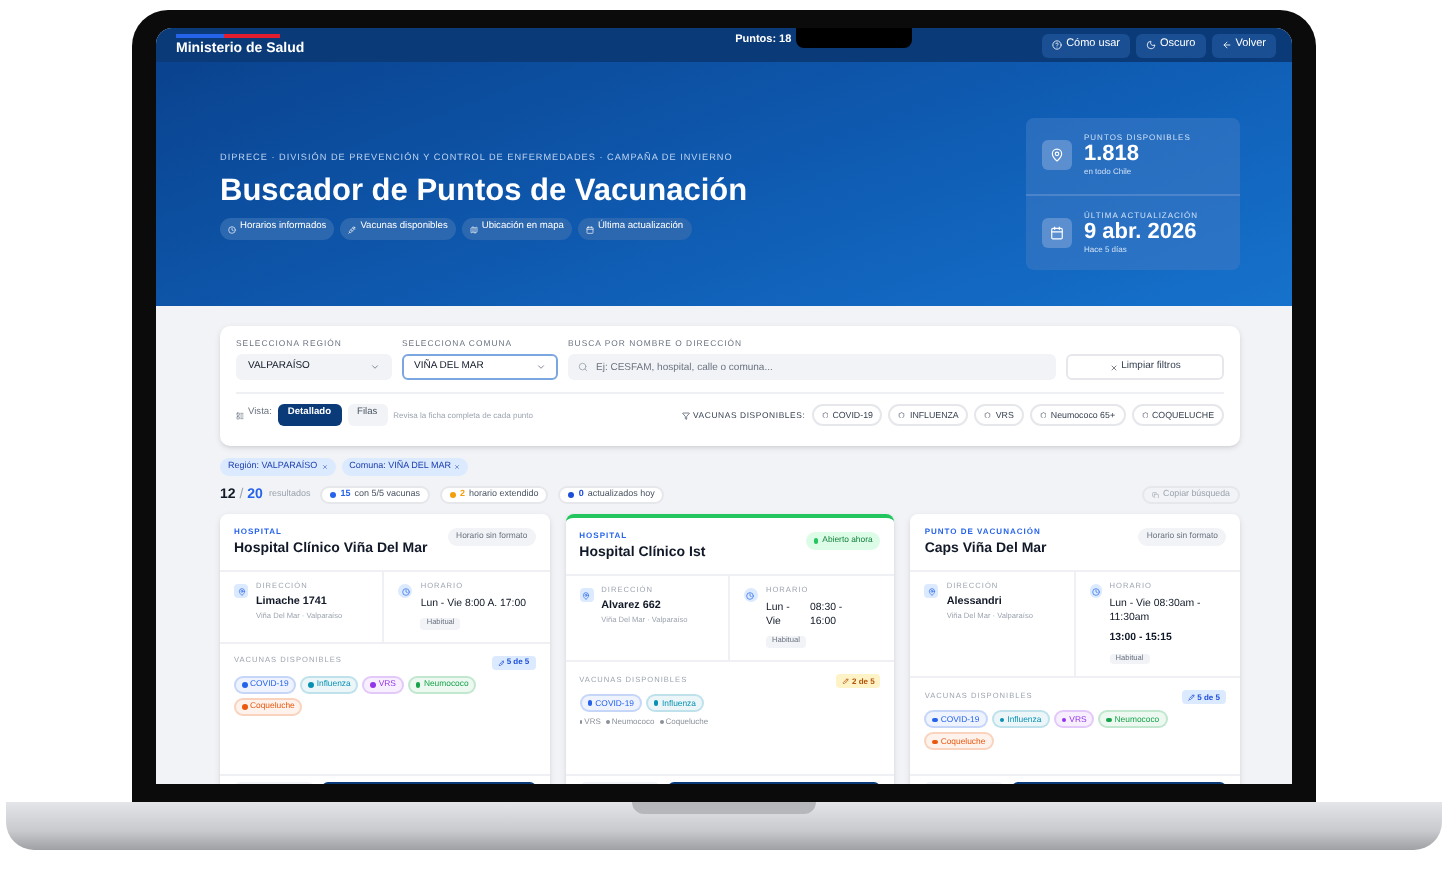 The width and height of the screenshot is (1448, 872). Describe the element at coordinates (685, 415) in the screenshot. I see `filter-icon` at that location.